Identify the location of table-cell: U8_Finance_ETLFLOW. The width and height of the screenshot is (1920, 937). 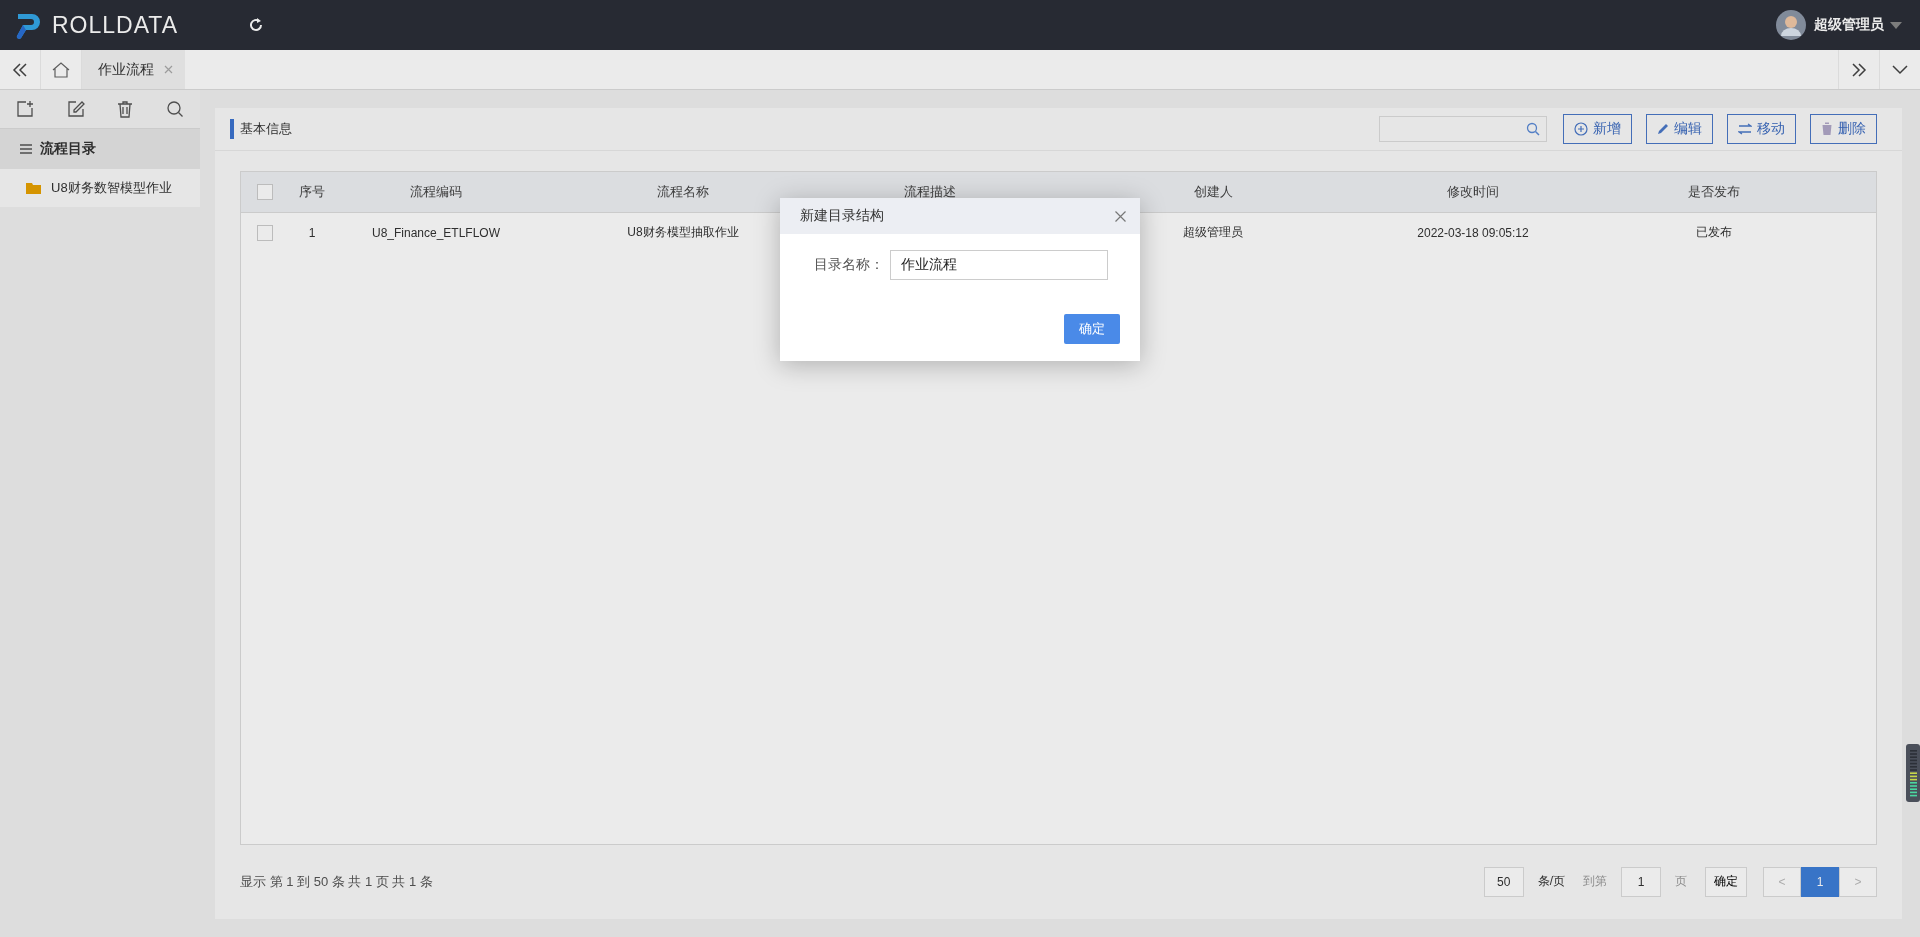
(436, 232).